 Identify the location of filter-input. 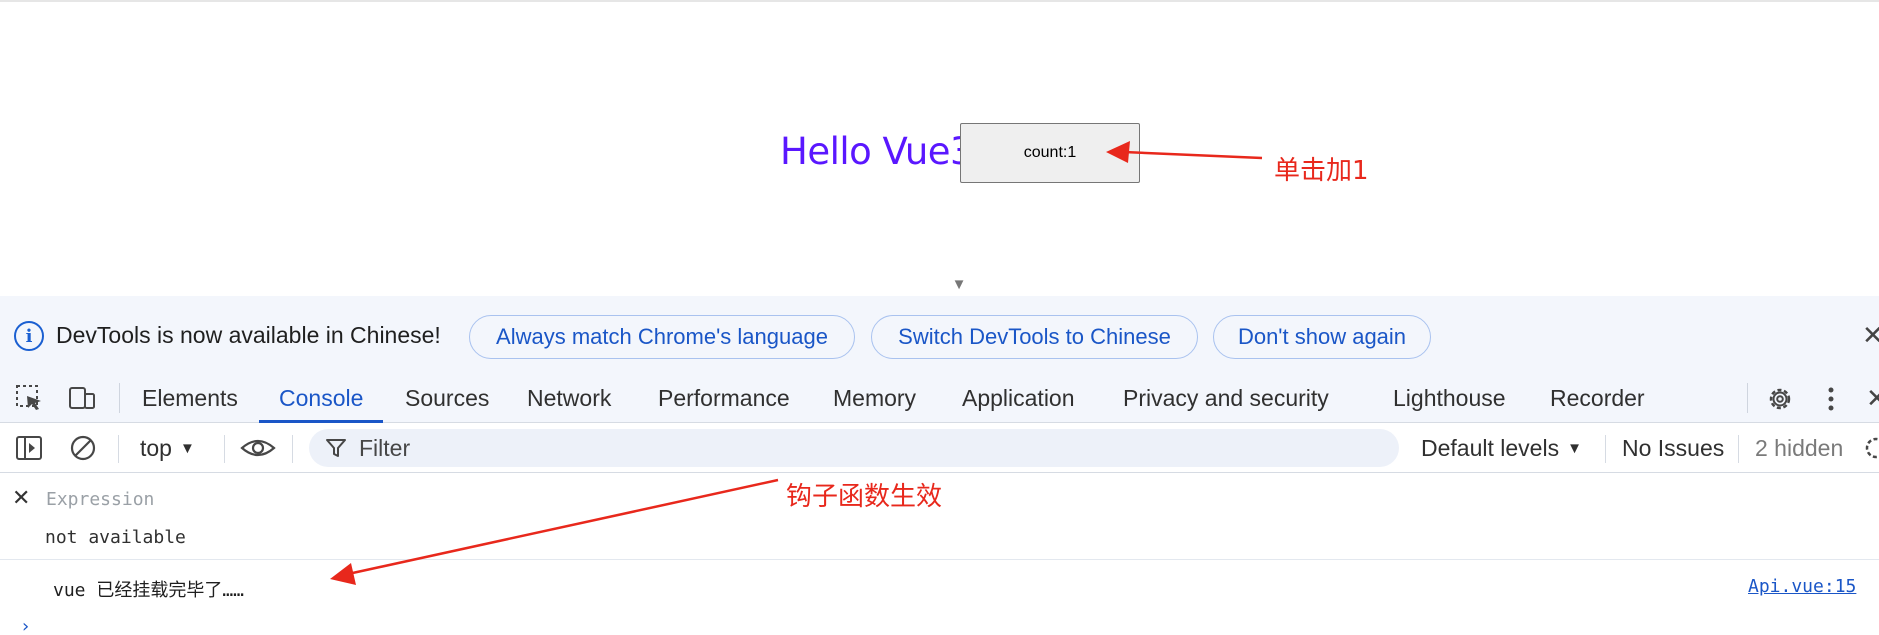
(809, 448).